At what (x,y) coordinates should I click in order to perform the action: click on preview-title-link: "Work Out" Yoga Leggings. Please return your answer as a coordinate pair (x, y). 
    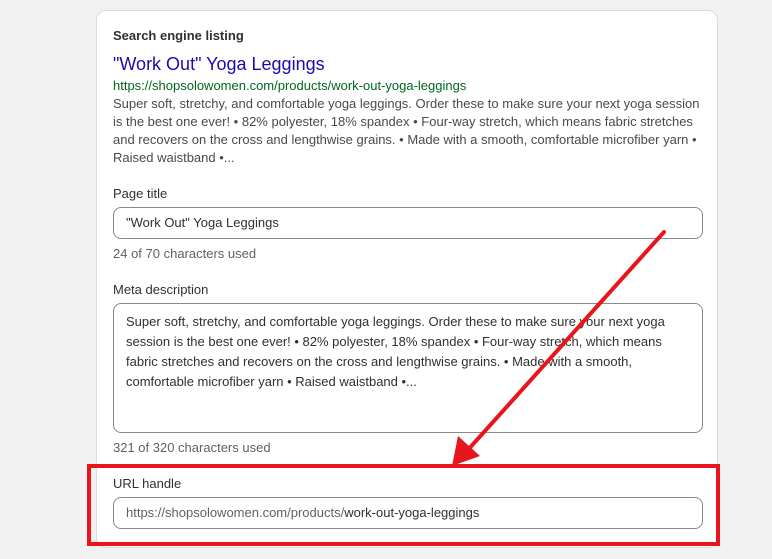
    Looking at the image, I should click on (219, 64).